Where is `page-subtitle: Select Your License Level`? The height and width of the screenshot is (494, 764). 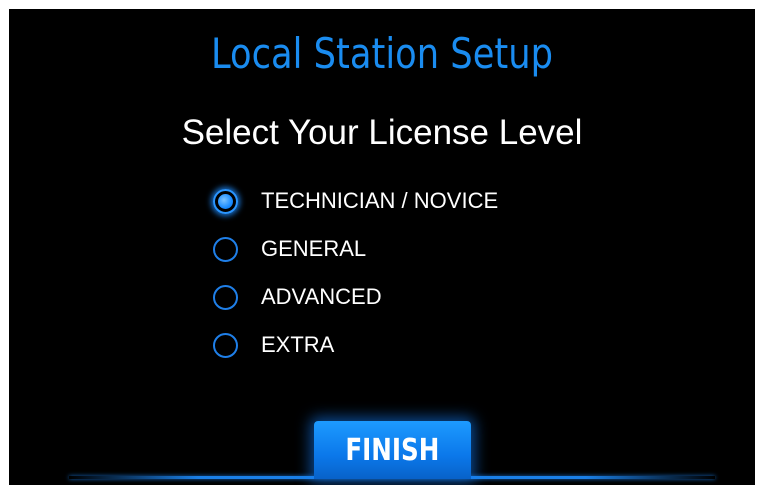 page-subtitle: Select Your License Level is located at coordinates (382, 132).